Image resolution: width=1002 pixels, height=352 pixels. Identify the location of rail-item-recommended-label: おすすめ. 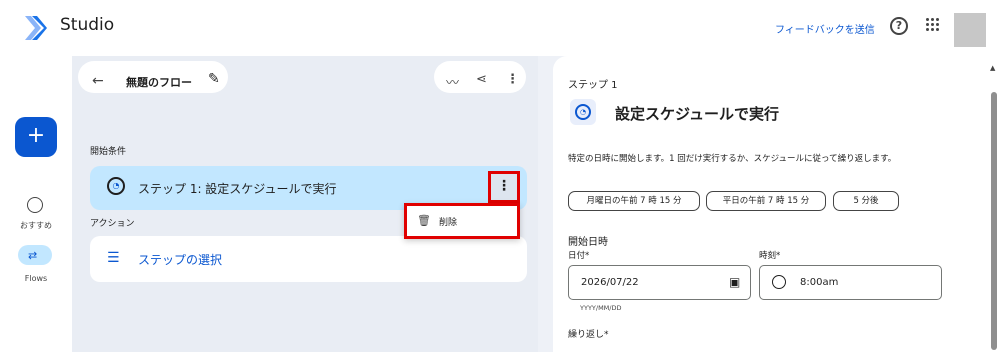
(36, 225).